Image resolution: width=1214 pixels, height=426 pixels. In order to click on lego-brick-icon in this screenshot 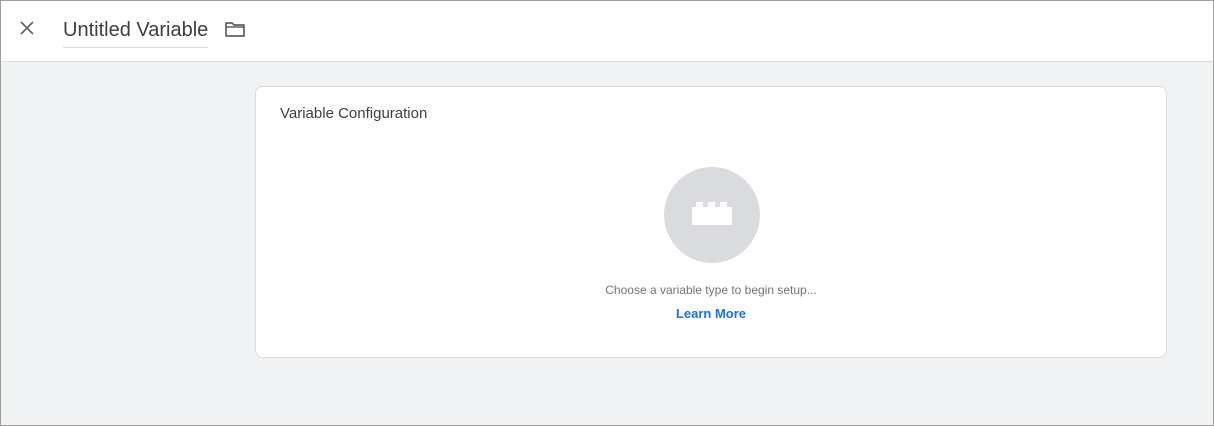, I will do `click(712, 215)`.